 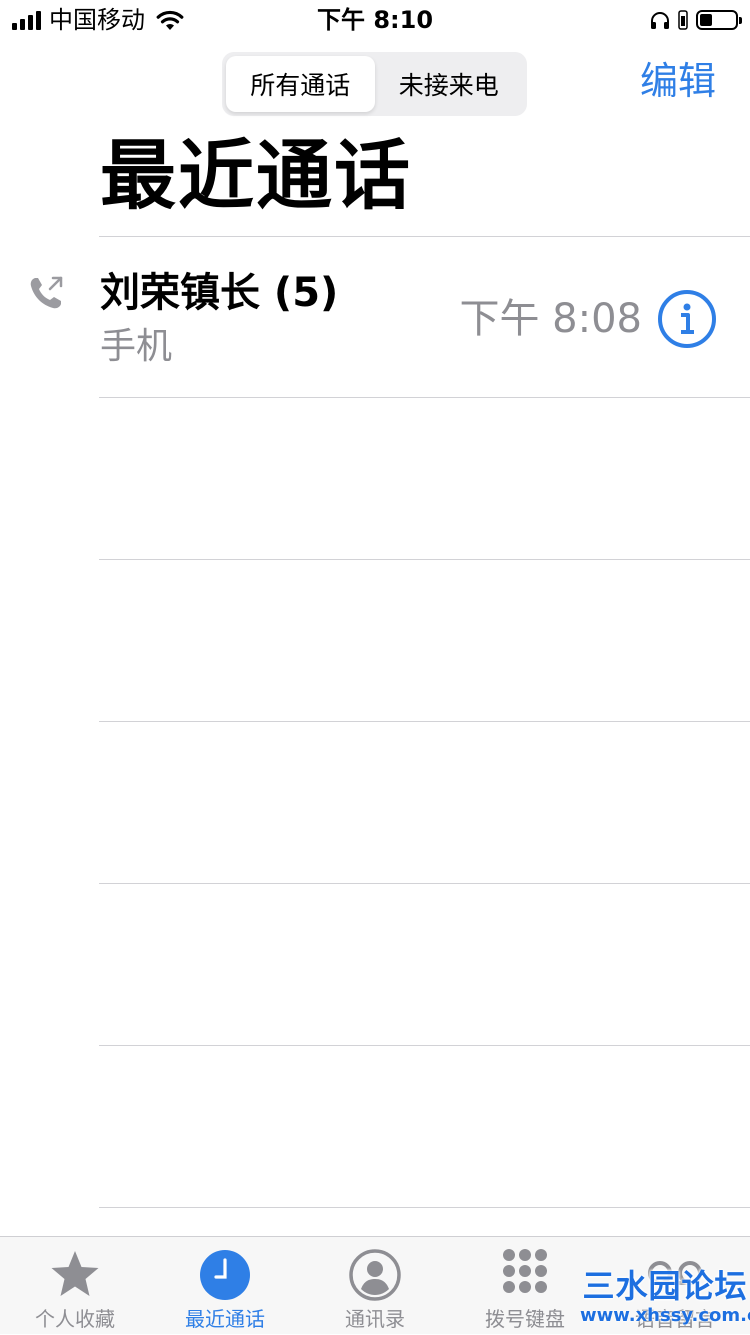 I want to click on tab-label: 最近通话, so click(x=225, y=1319).